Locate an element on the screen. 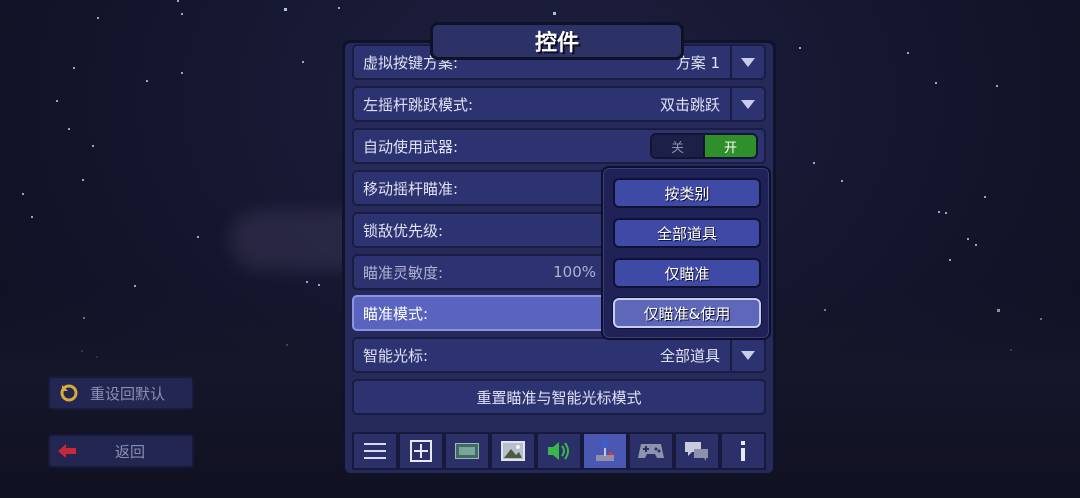 This screenshot has width=1080, height=498. tab-menu is located at coordinates (375, 451).